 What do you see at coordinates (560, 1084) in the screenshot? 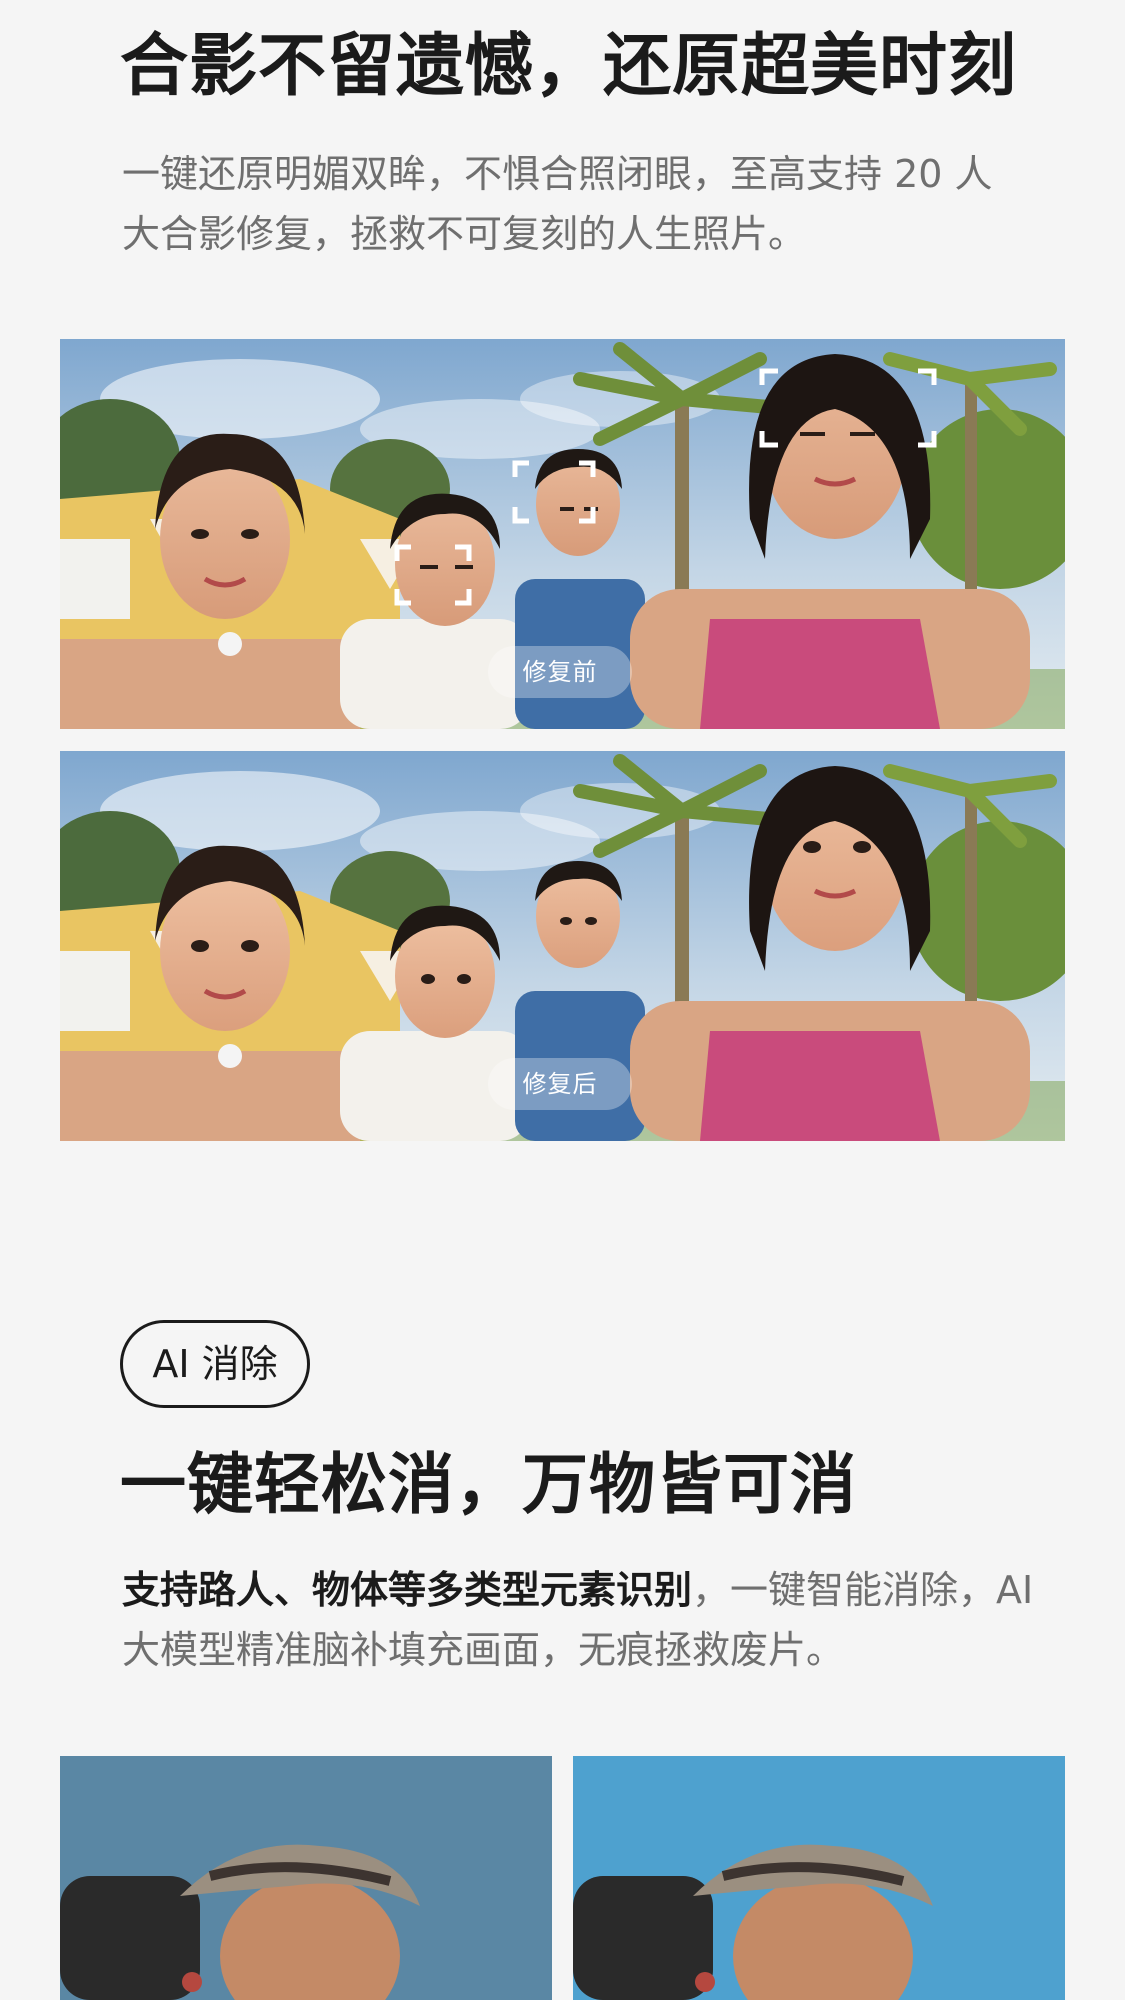
I see `after-repair-label: 修复后` at bounding box center [560, 1084].